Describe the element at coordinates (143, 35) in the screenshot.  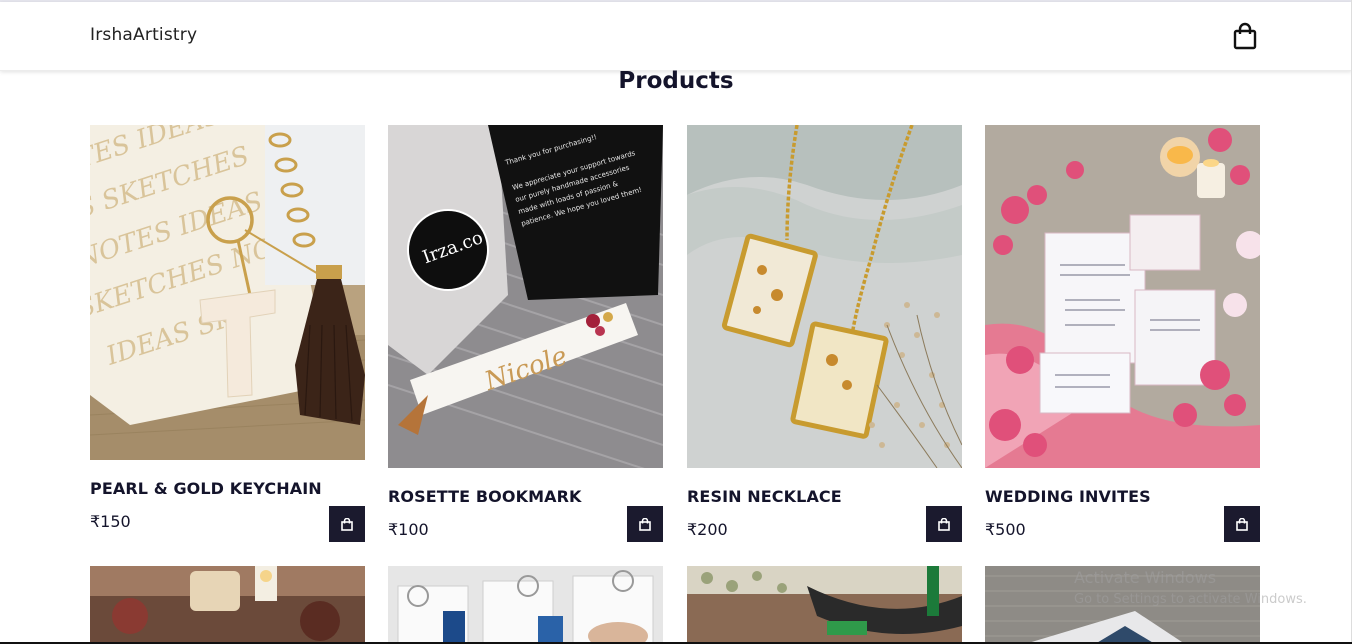
I see `brand-logo-text: IrshaArtistry` at that location.